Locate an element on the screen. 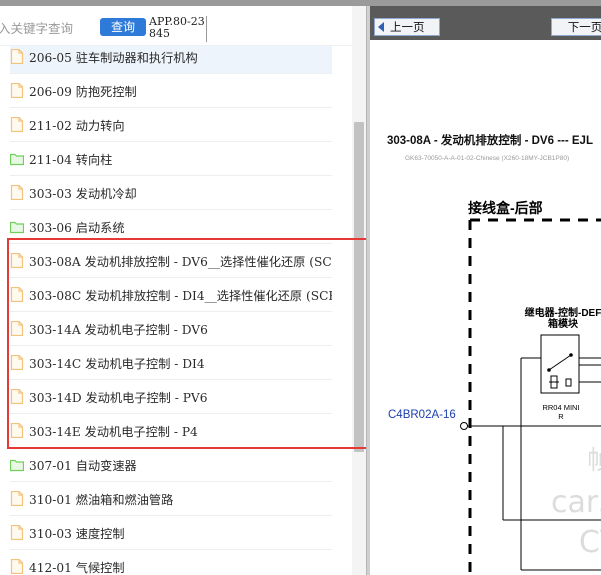  tree-item-label: 206-09 防抱死控制 is located at coordinates (83, 91).